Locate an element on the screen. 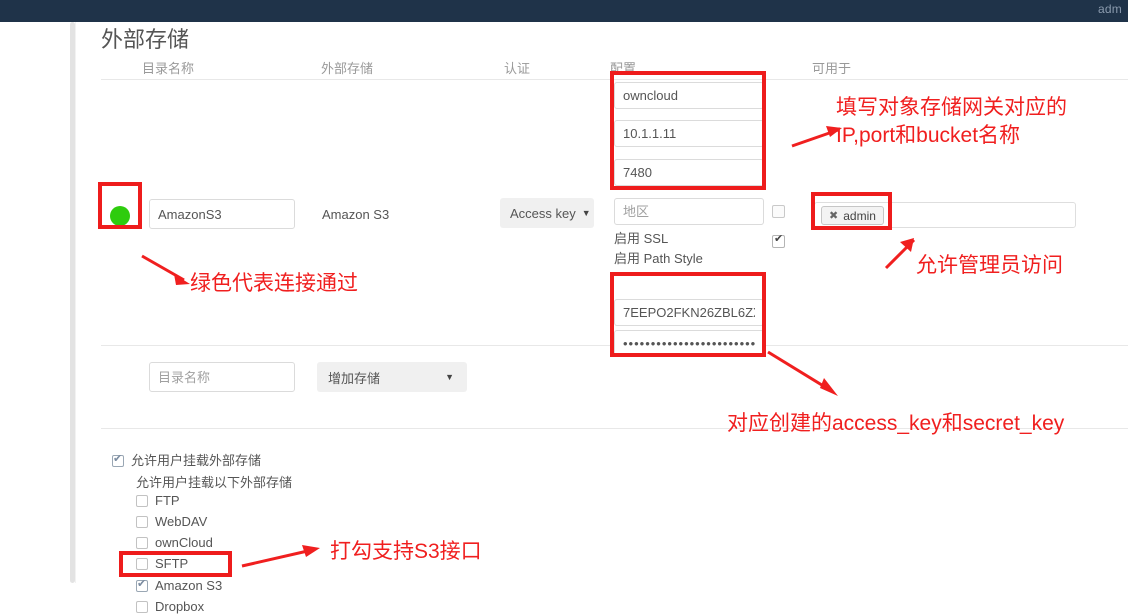 This screenshot has width=1128, height=614. authentication-select-label: Access key is located at coordinates (543, 213).